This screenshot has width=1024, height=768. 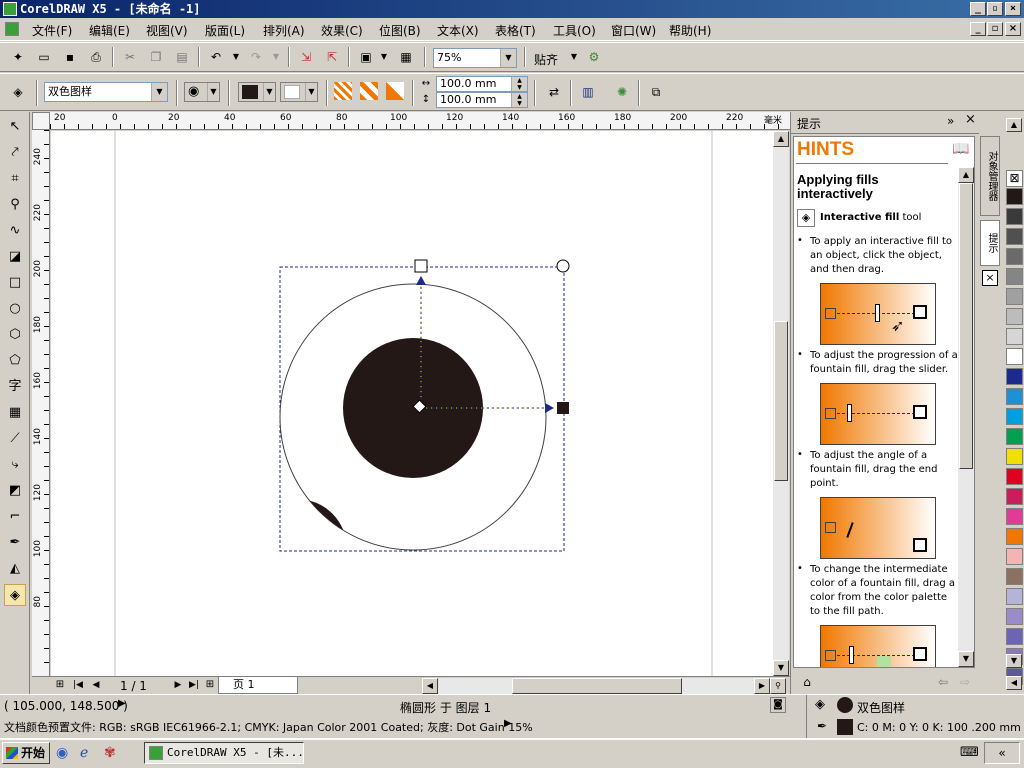 What do you see at coordinates (41, 403) in the screenshot?
I see `vertical-ruler: 240 220 200 180 160 140 120 100 80` at bounding box center [41, 403].